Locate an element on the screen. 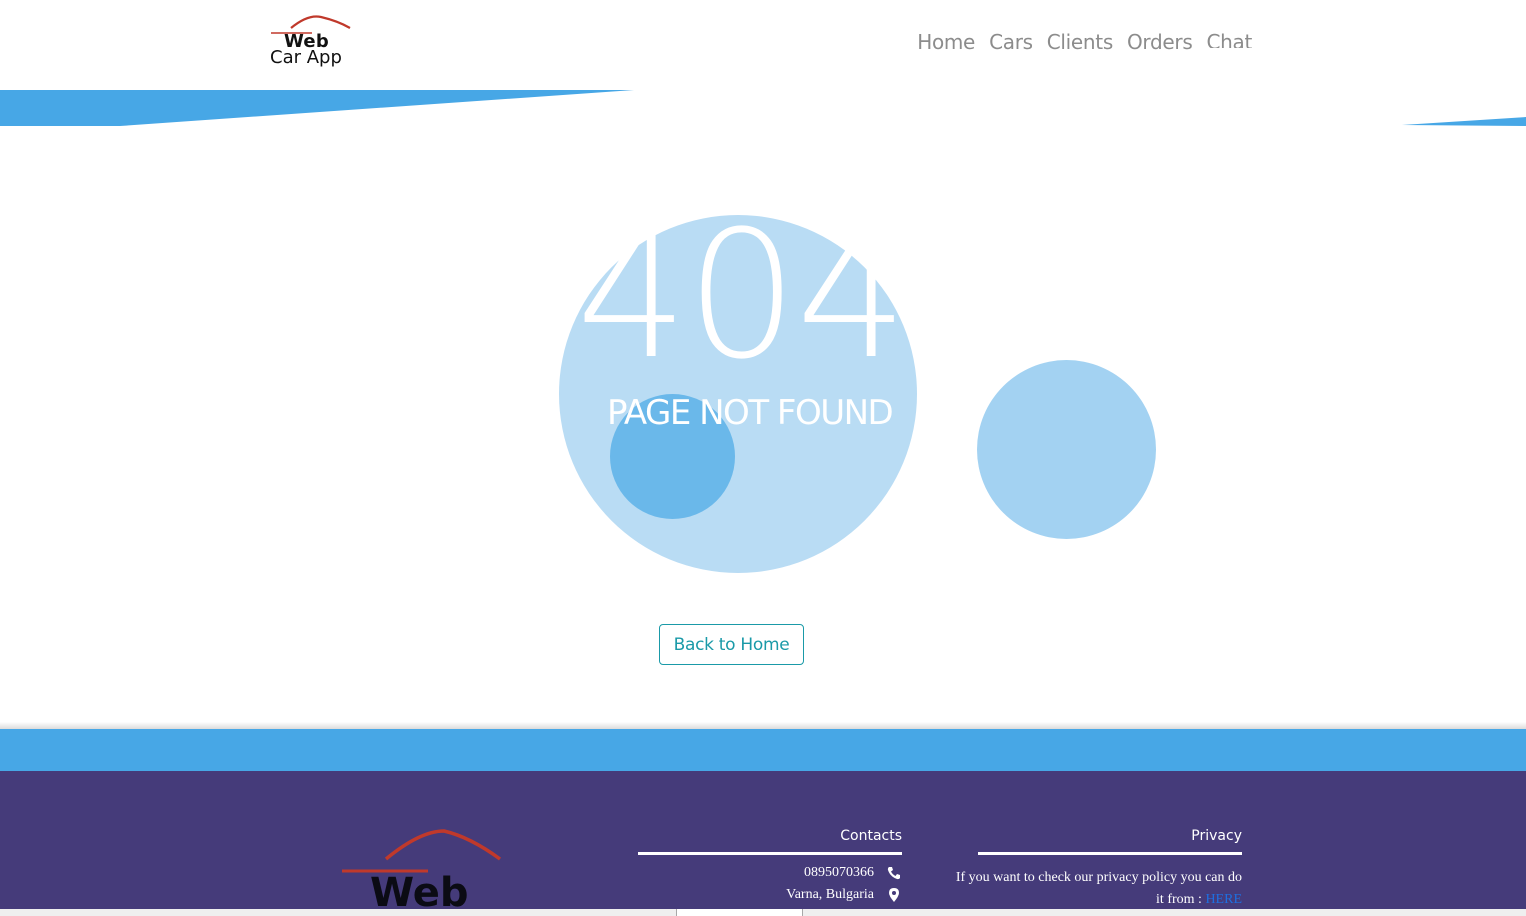 Image resolution: width=1526 pixels, height=916 pixels. contact-phone-row: 0895070366 is located at coordinates (853, 873).